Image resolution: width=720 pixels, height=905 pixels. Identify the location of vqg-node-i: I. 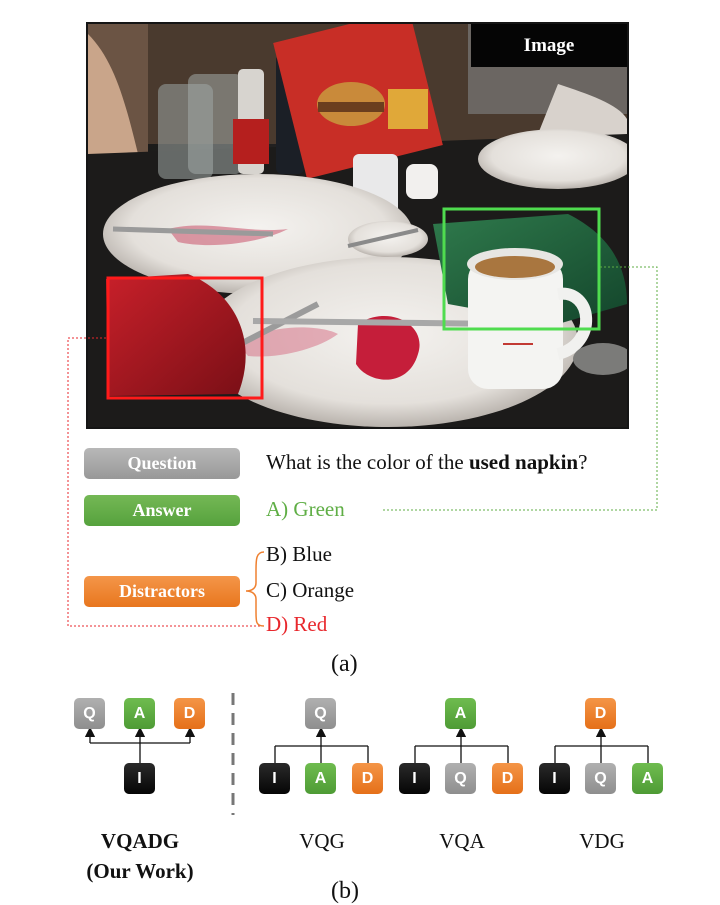
(274, 778).